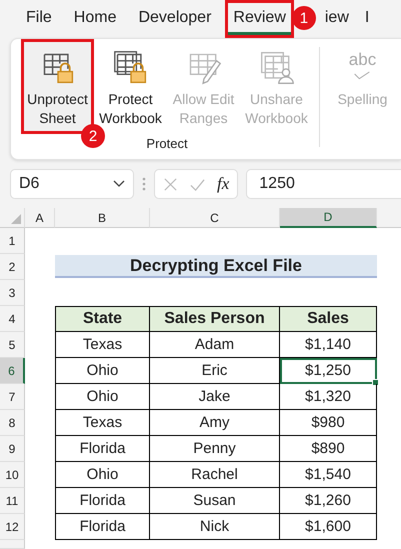 The height and width of the screenshot is (549, 401). What do you see at coordinates (216, 266) in the screenshot?
I see `title-cell: Decrypting Excel File` at bounding box center [216, 266].